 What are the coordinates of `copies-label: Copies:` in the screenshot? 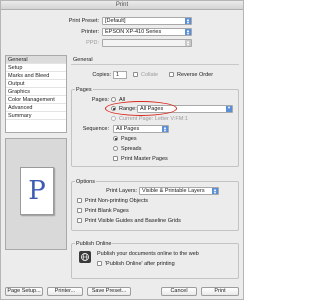 It's located at (101, 75).